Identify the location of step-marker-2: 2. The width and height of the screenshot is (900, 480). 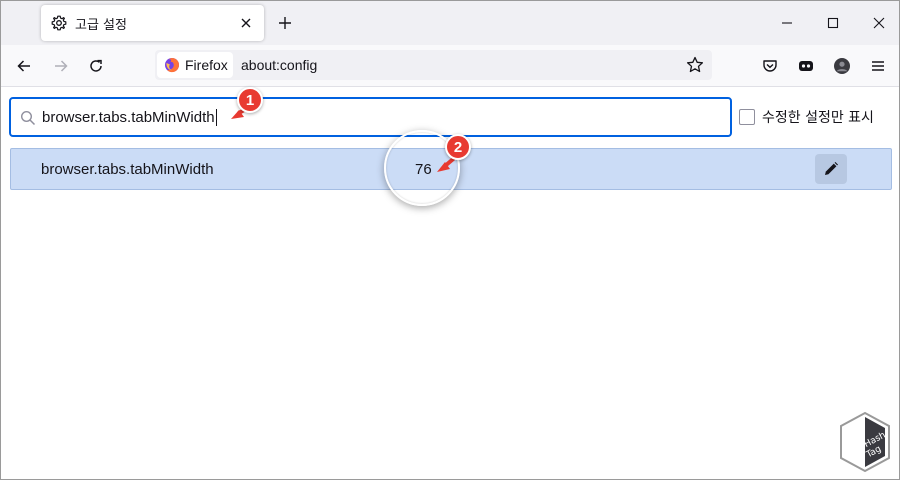
(458, 147).